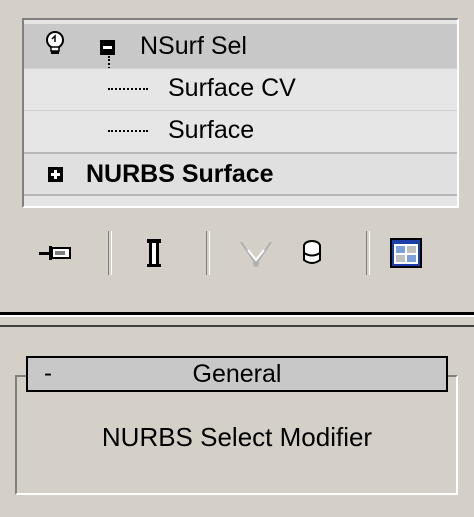  I want to click on rollout-title: General, so click(237, 374).